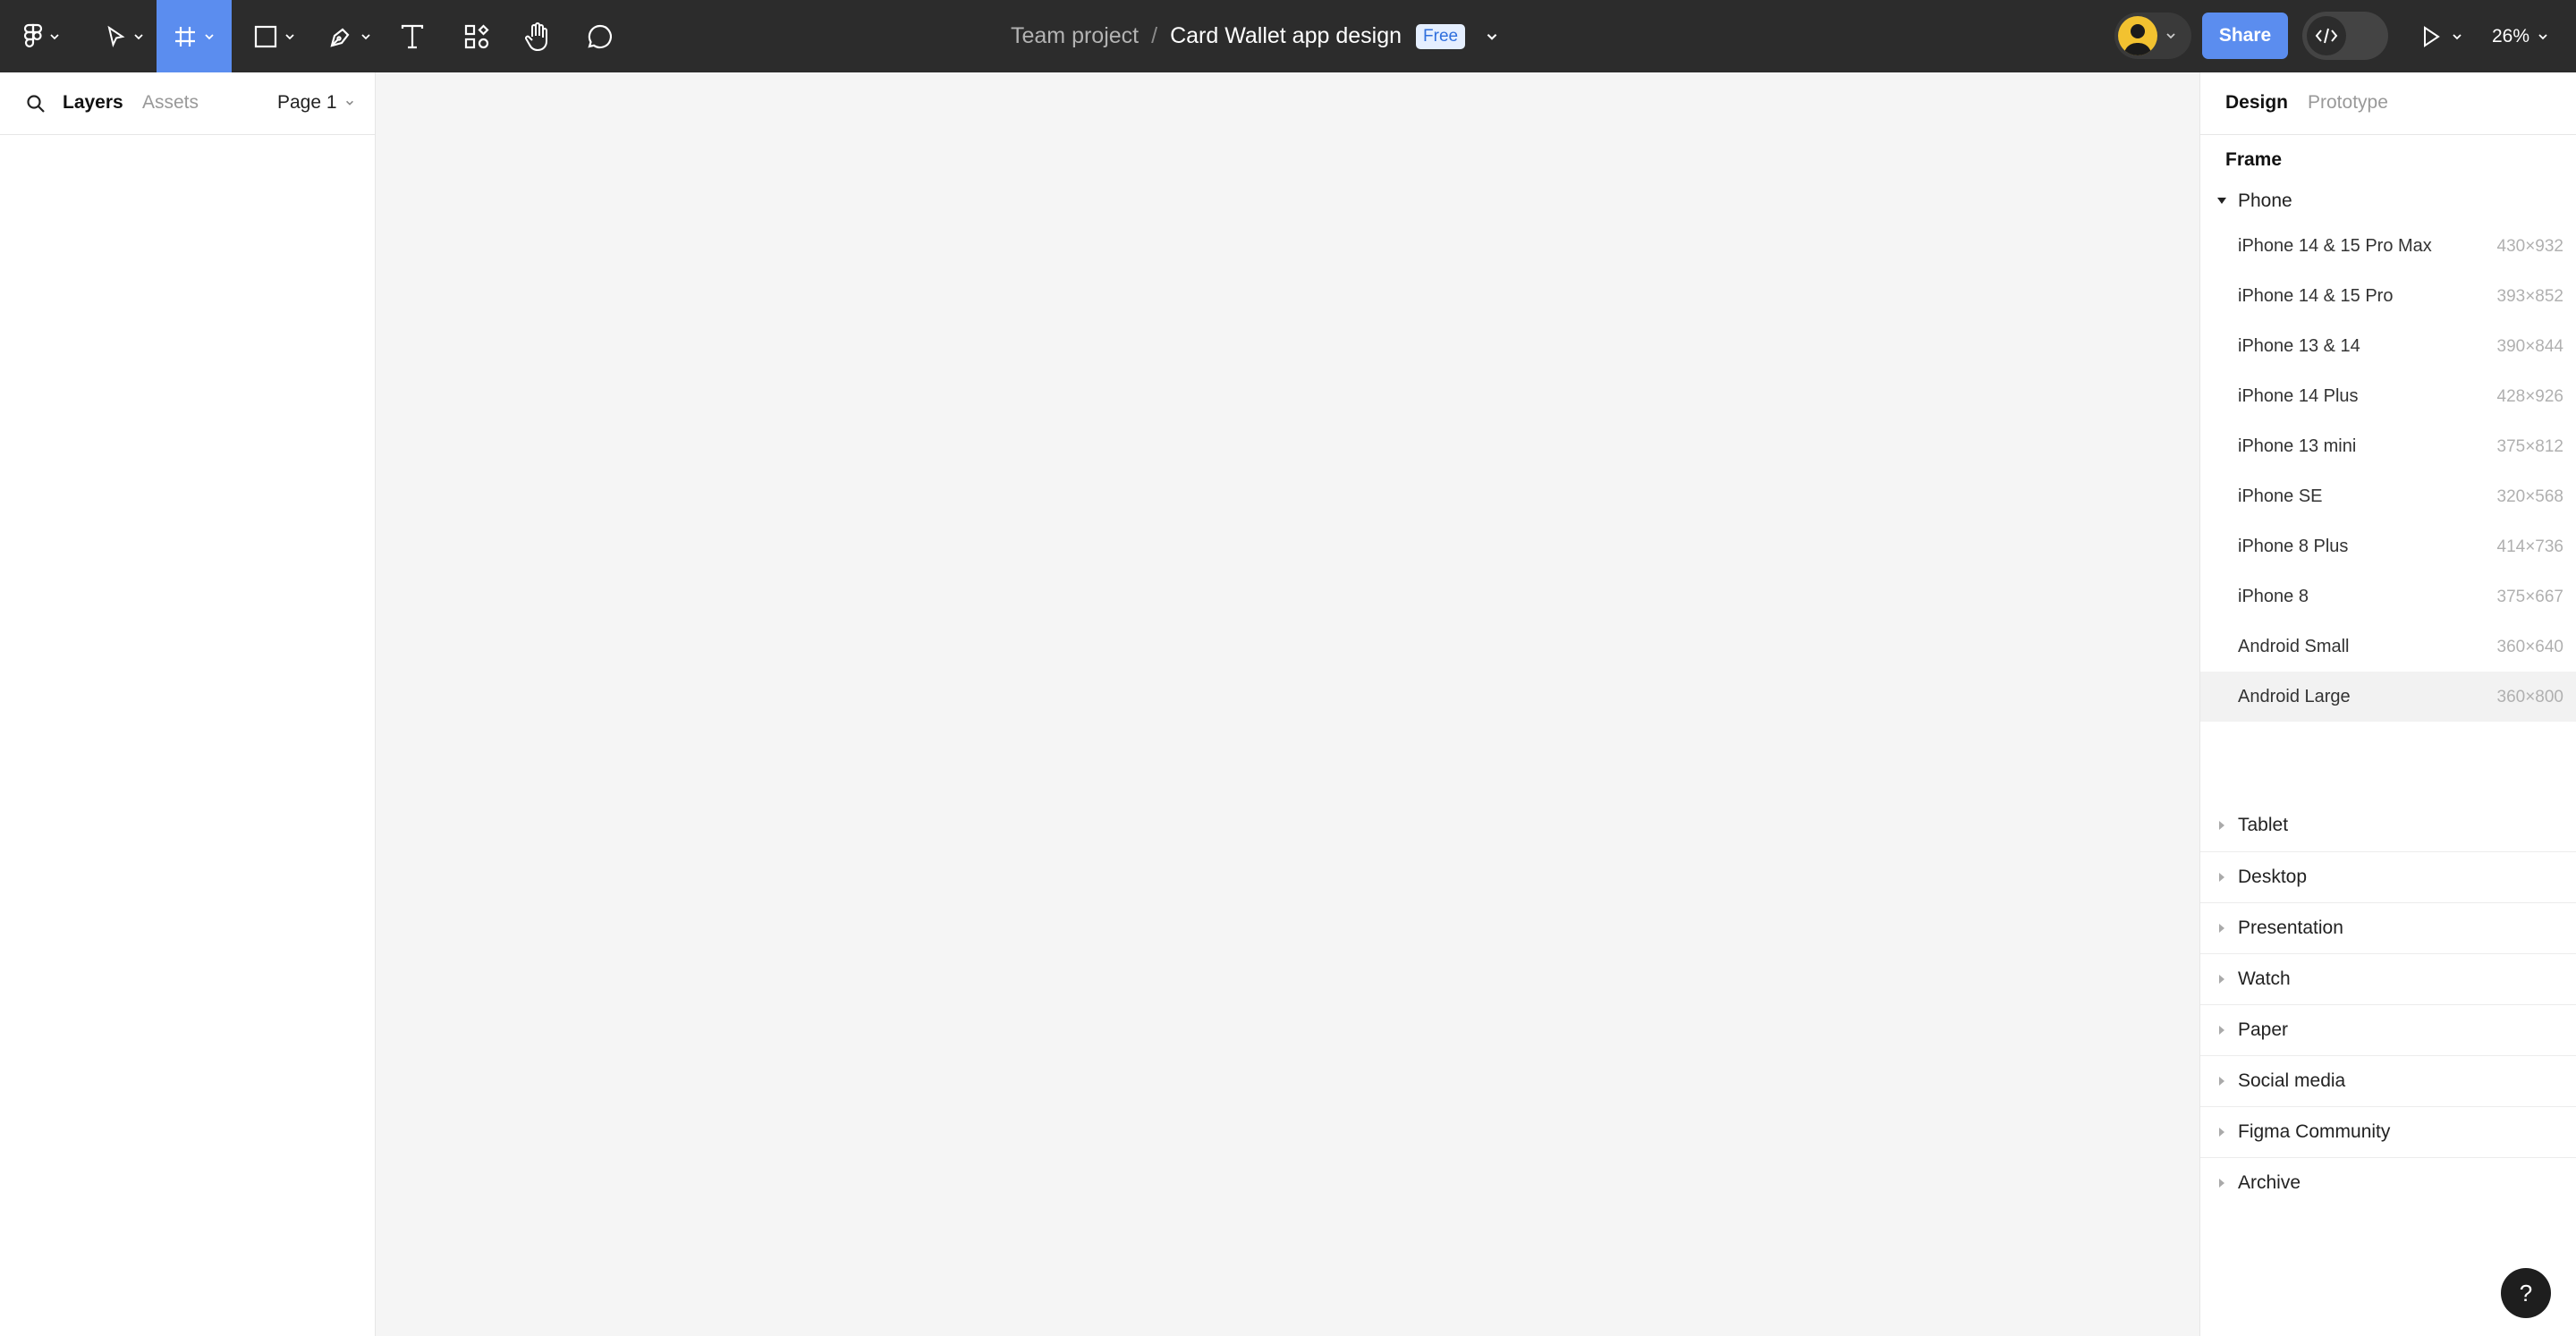 The height and width of the screenshot is (1336, 2576). I want to click on zoom-level: 26%, so click(2511, 36).